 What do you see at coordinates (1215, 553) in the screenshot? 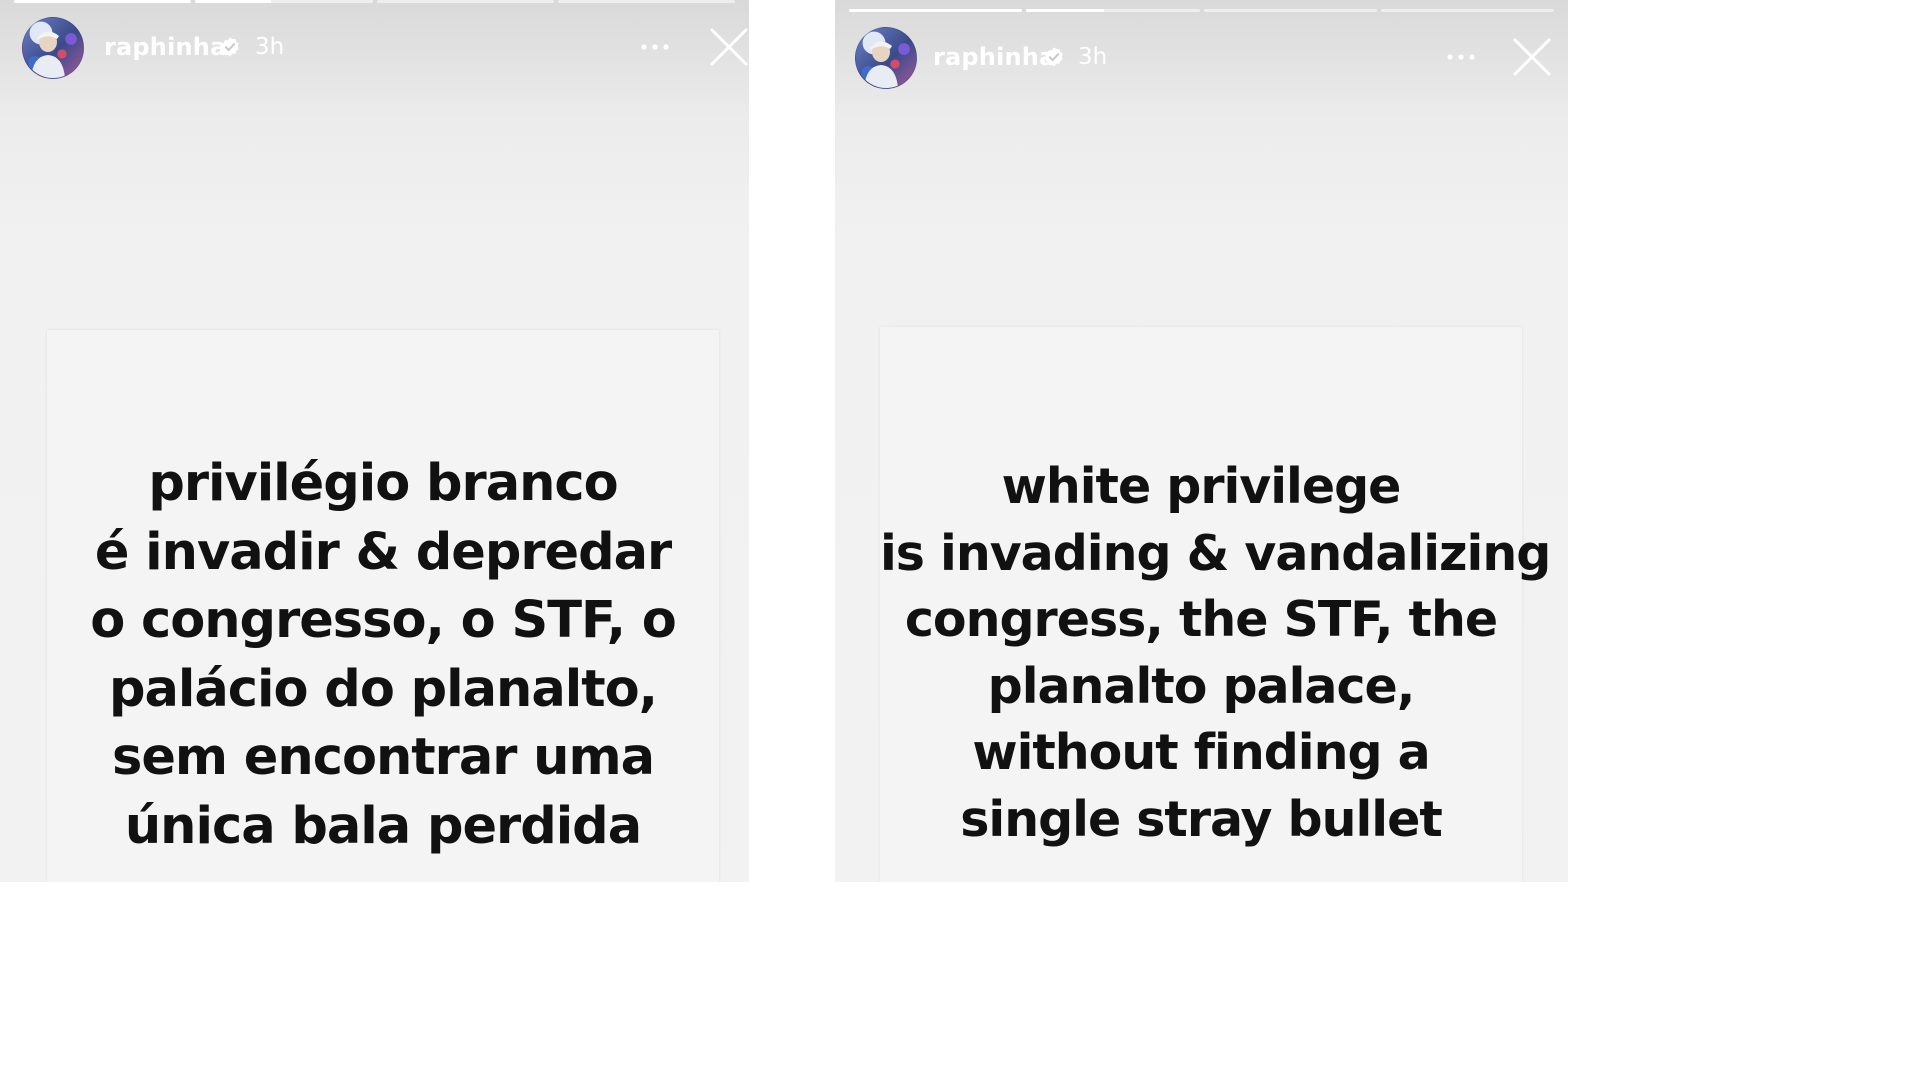
I see `message-line: is invading & vandalizing` at bounding box center [1215, 553].